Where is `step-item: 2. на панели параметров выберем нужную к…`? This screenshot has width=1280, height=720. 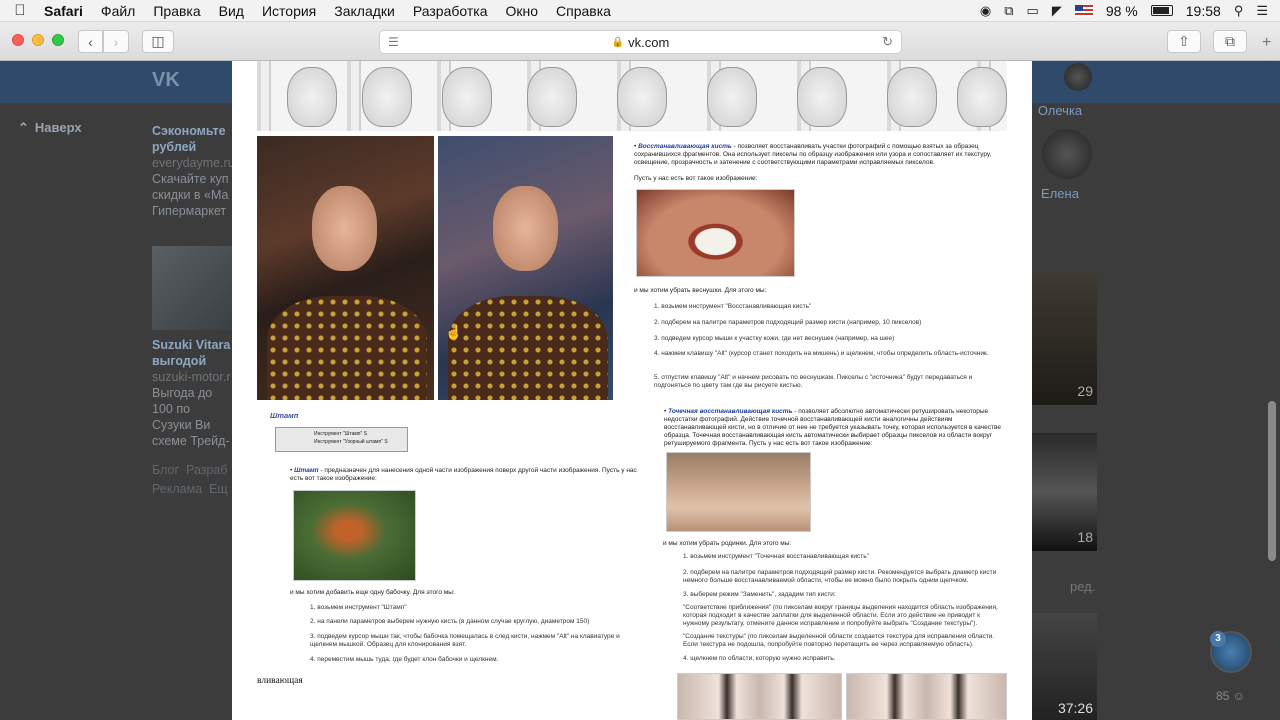 step-item: 2. на панели параметров выберем нужную к… is located at coordinates (450, 621).